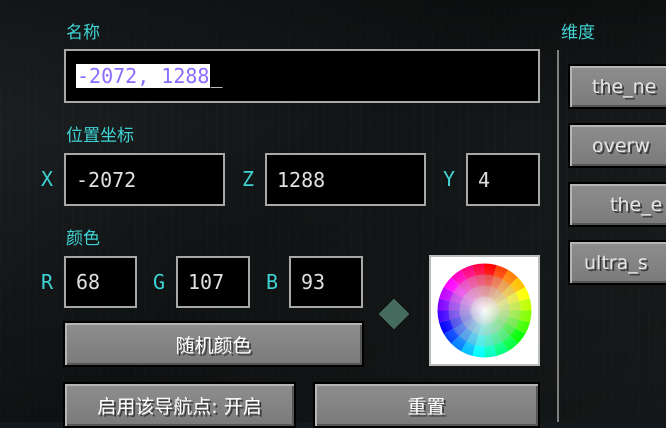 The width and height of the screenshot is (666, 428). Describe the element at coordinates (216, 76) in the screenshot. I see `text-cursor: _` at that location.